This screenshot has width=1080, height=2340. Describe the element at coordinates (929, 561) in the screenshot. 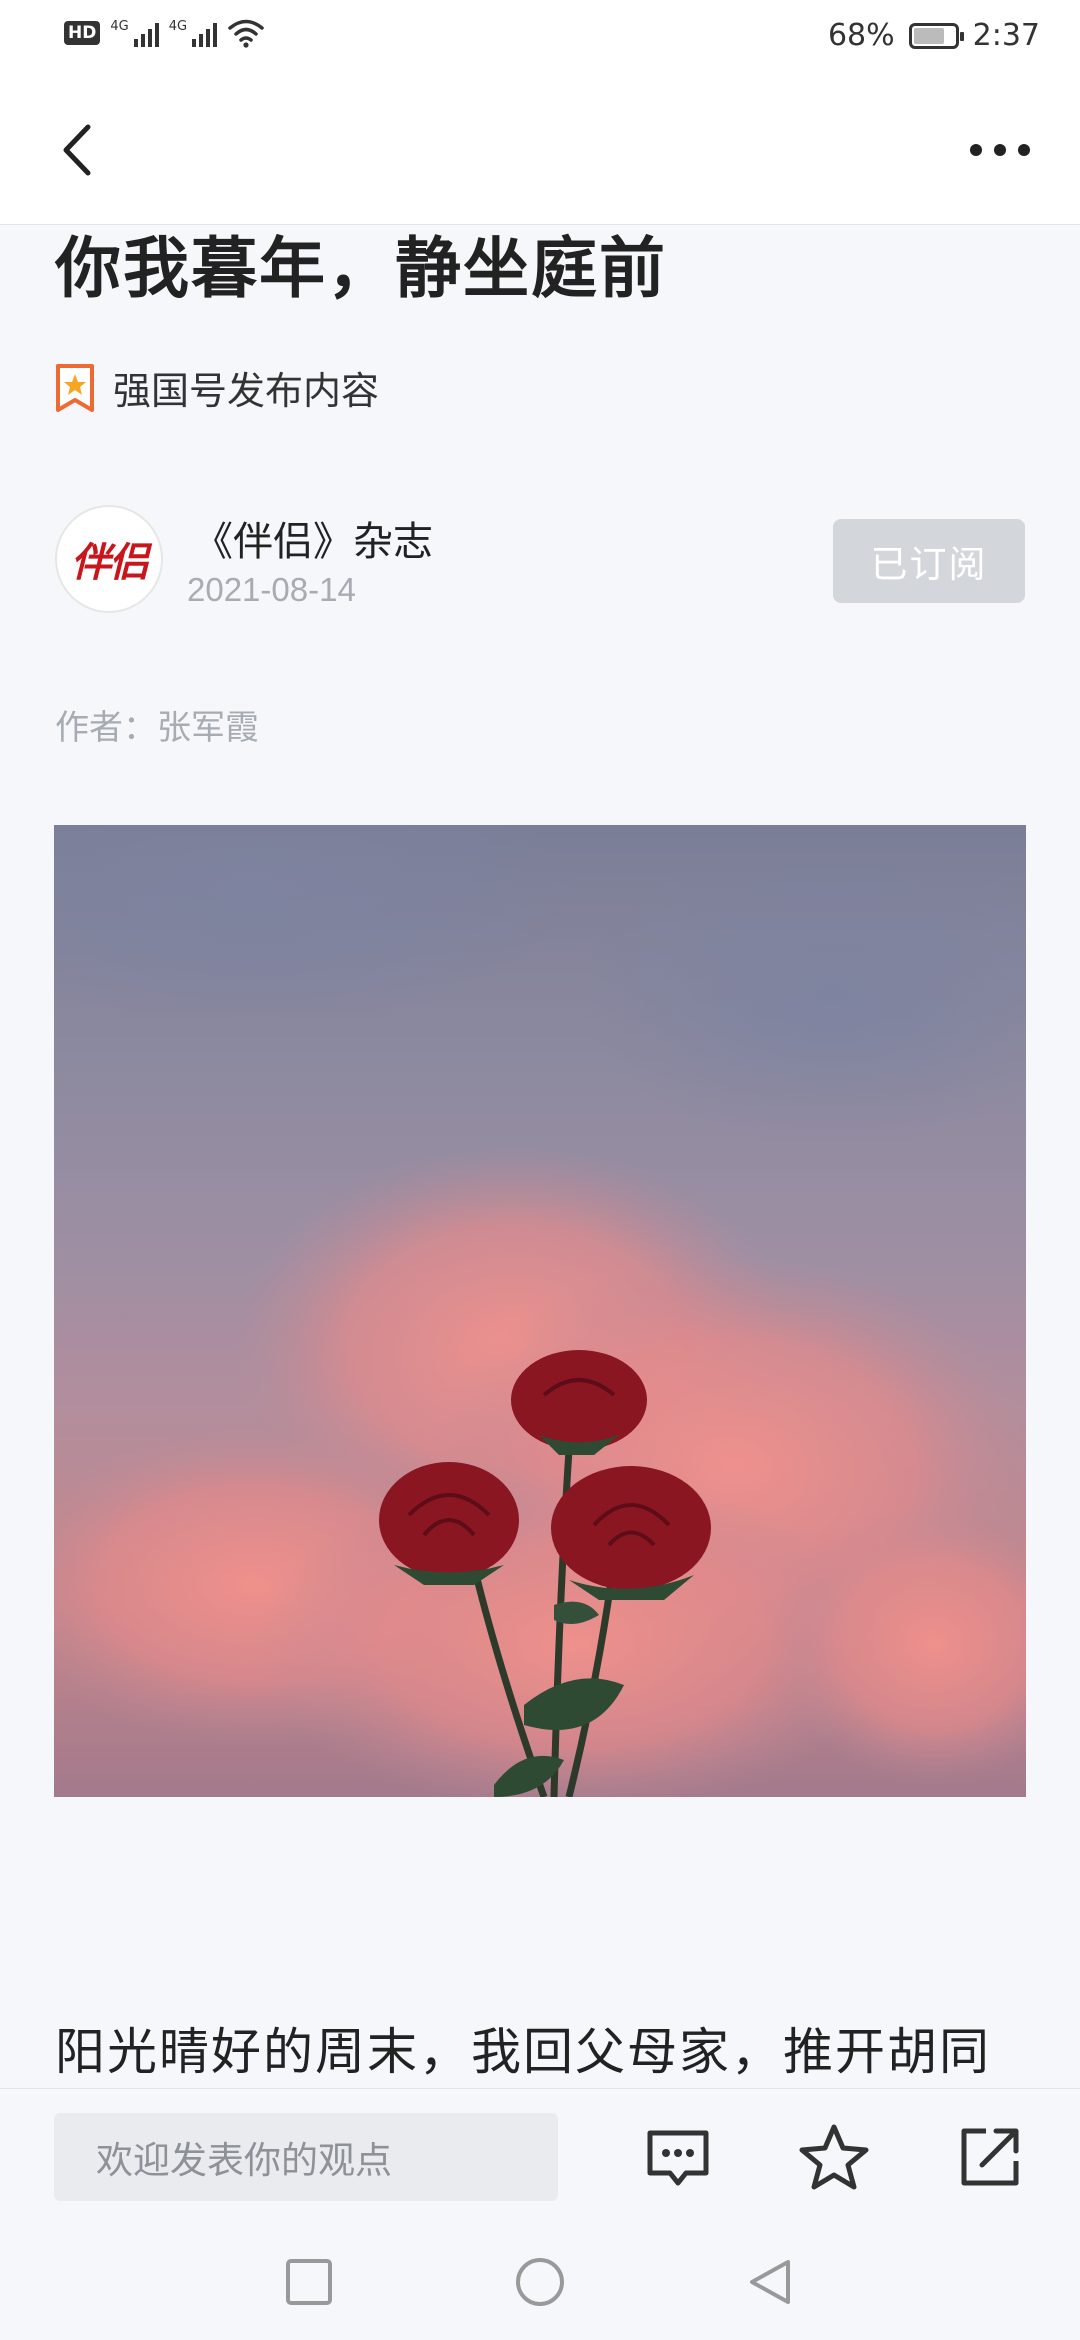

I see `subscribed-button: 已订阅` at that location.